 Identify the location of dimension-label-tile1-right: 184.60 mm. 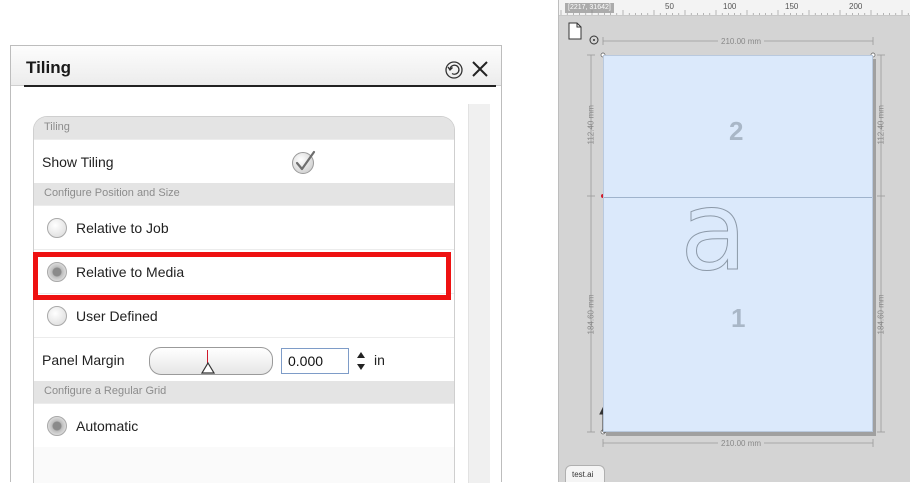
(881, 314).